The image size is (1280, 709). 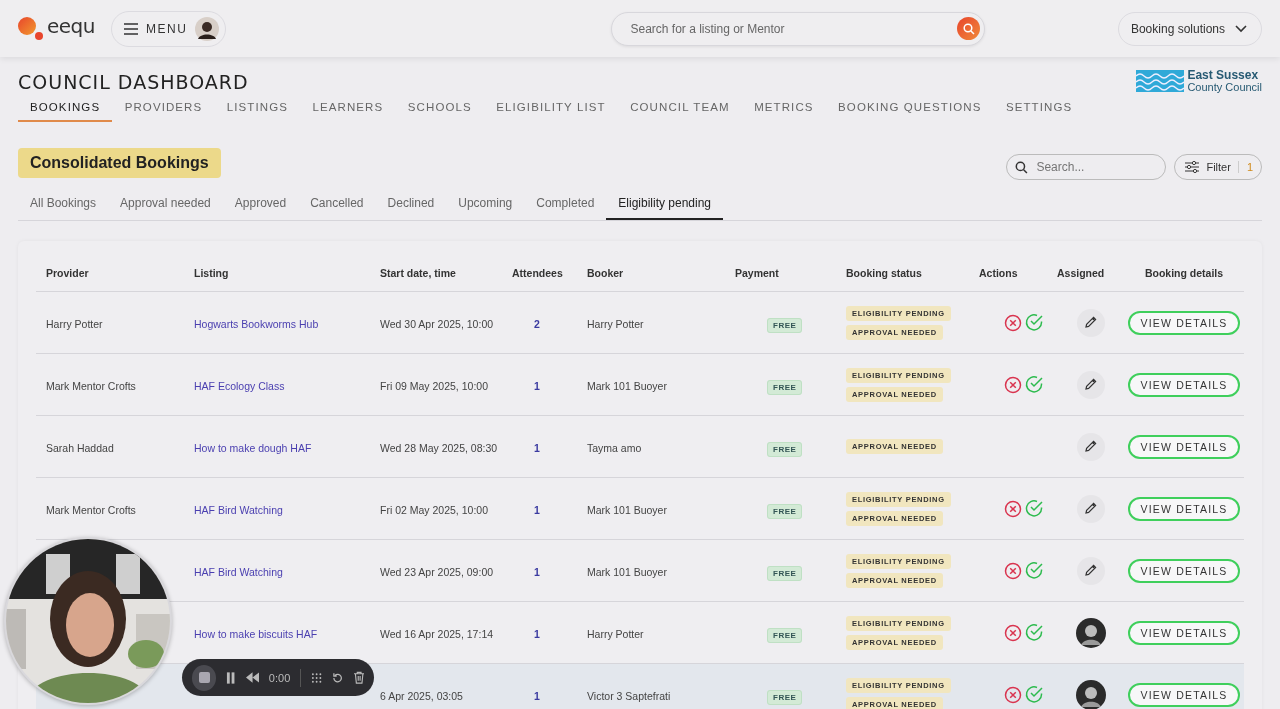 What do you see at coordinates (31, 28) in the screenshot?
I see `logo-icon` at bounding box center [31, 28].